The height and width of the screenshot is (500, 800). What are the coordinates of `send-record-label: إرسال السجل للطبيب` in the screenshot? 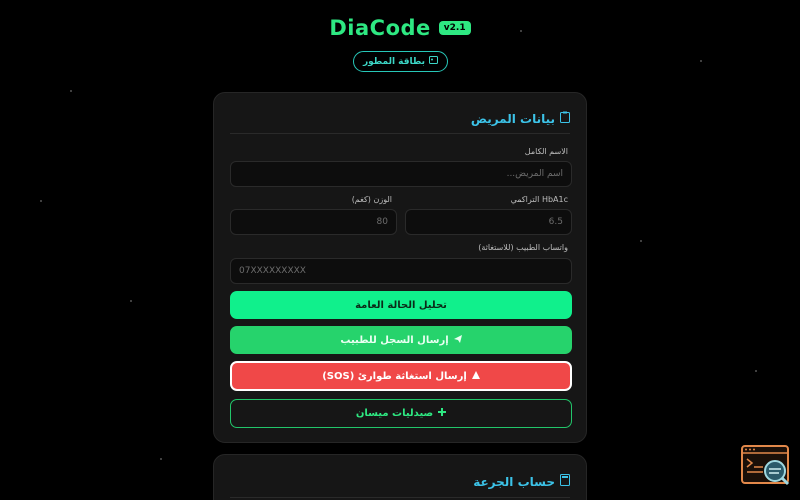 It's located at (394, 340).